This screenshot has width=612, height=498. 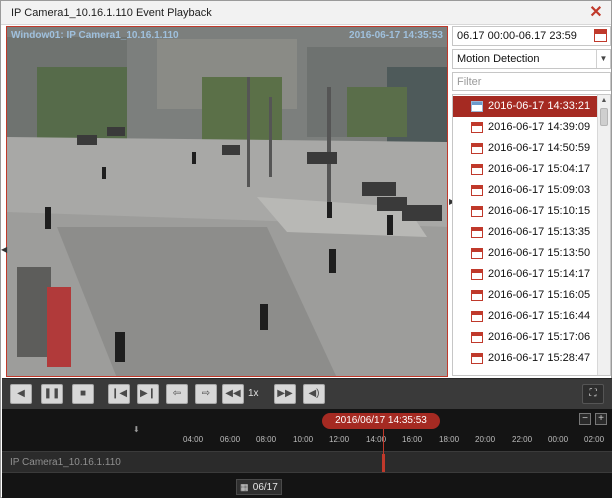 What do you see at coordinates (83, 394) in the screenshot?
I see `stop-square-icon: ■` at bounding box center [83, 394].